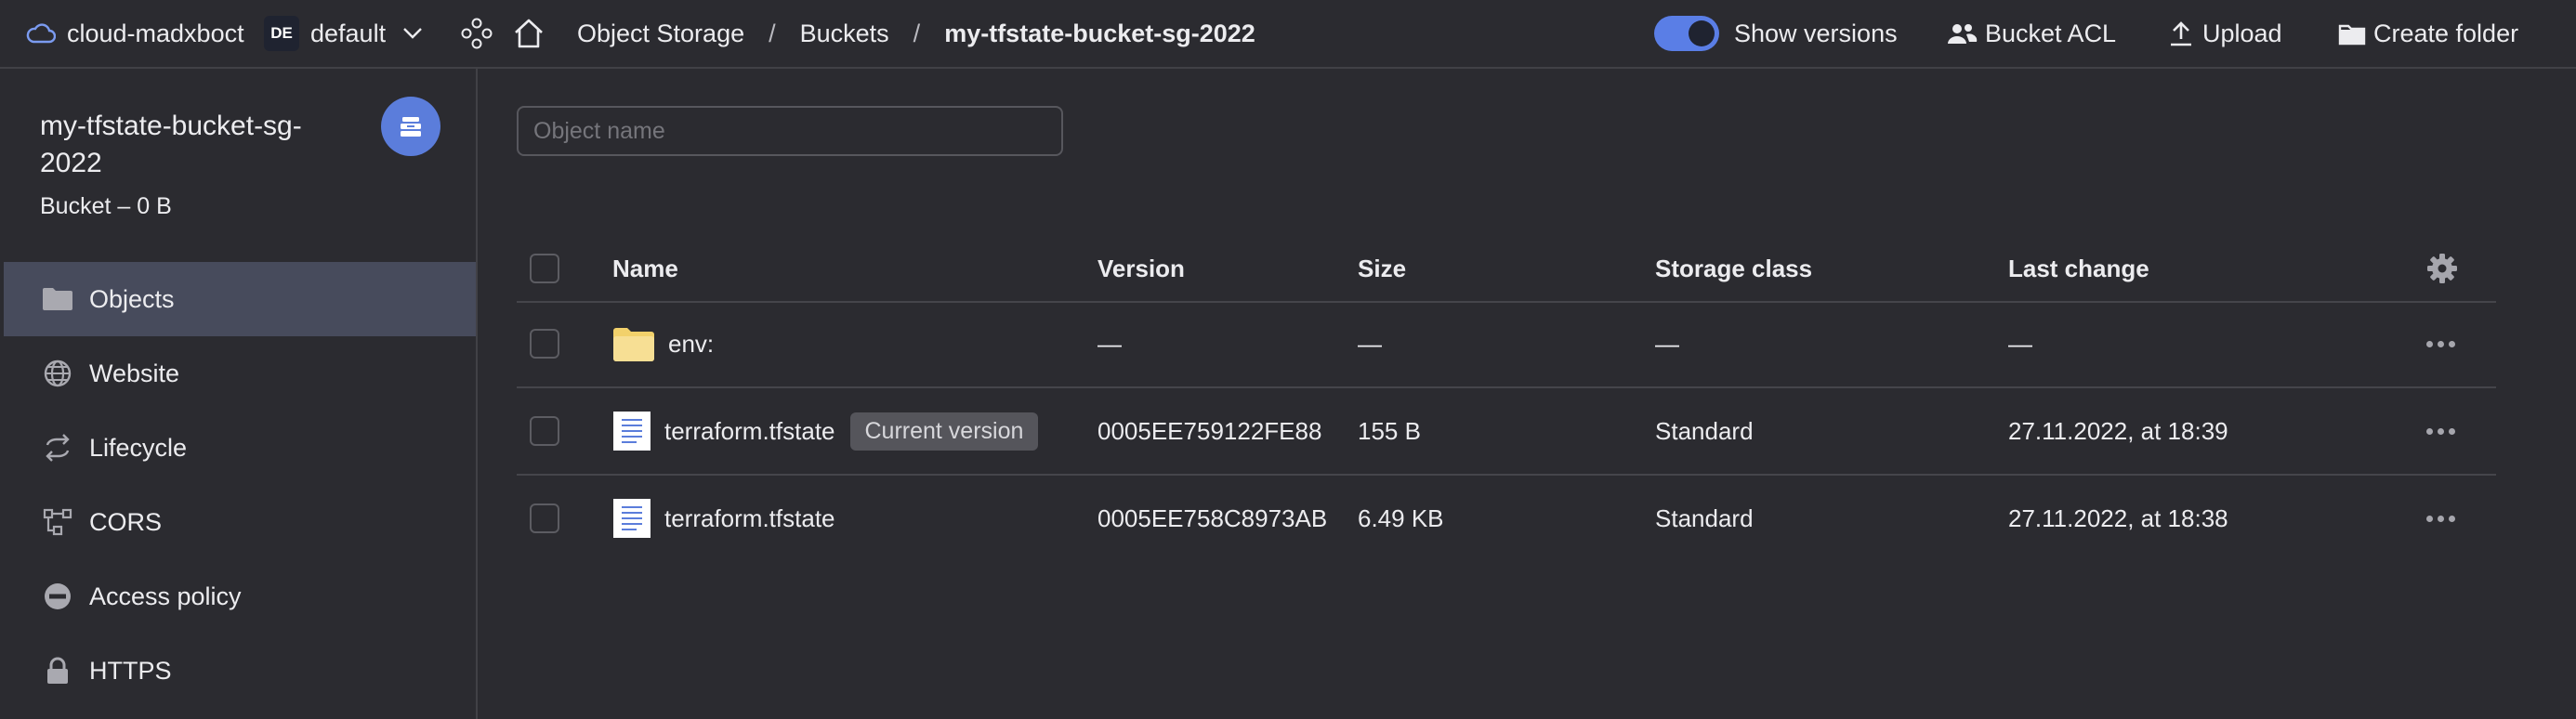  Describe the element at coordinates (57, 447) in the screenshot. I see `cycle-arrows-icon` at that location.